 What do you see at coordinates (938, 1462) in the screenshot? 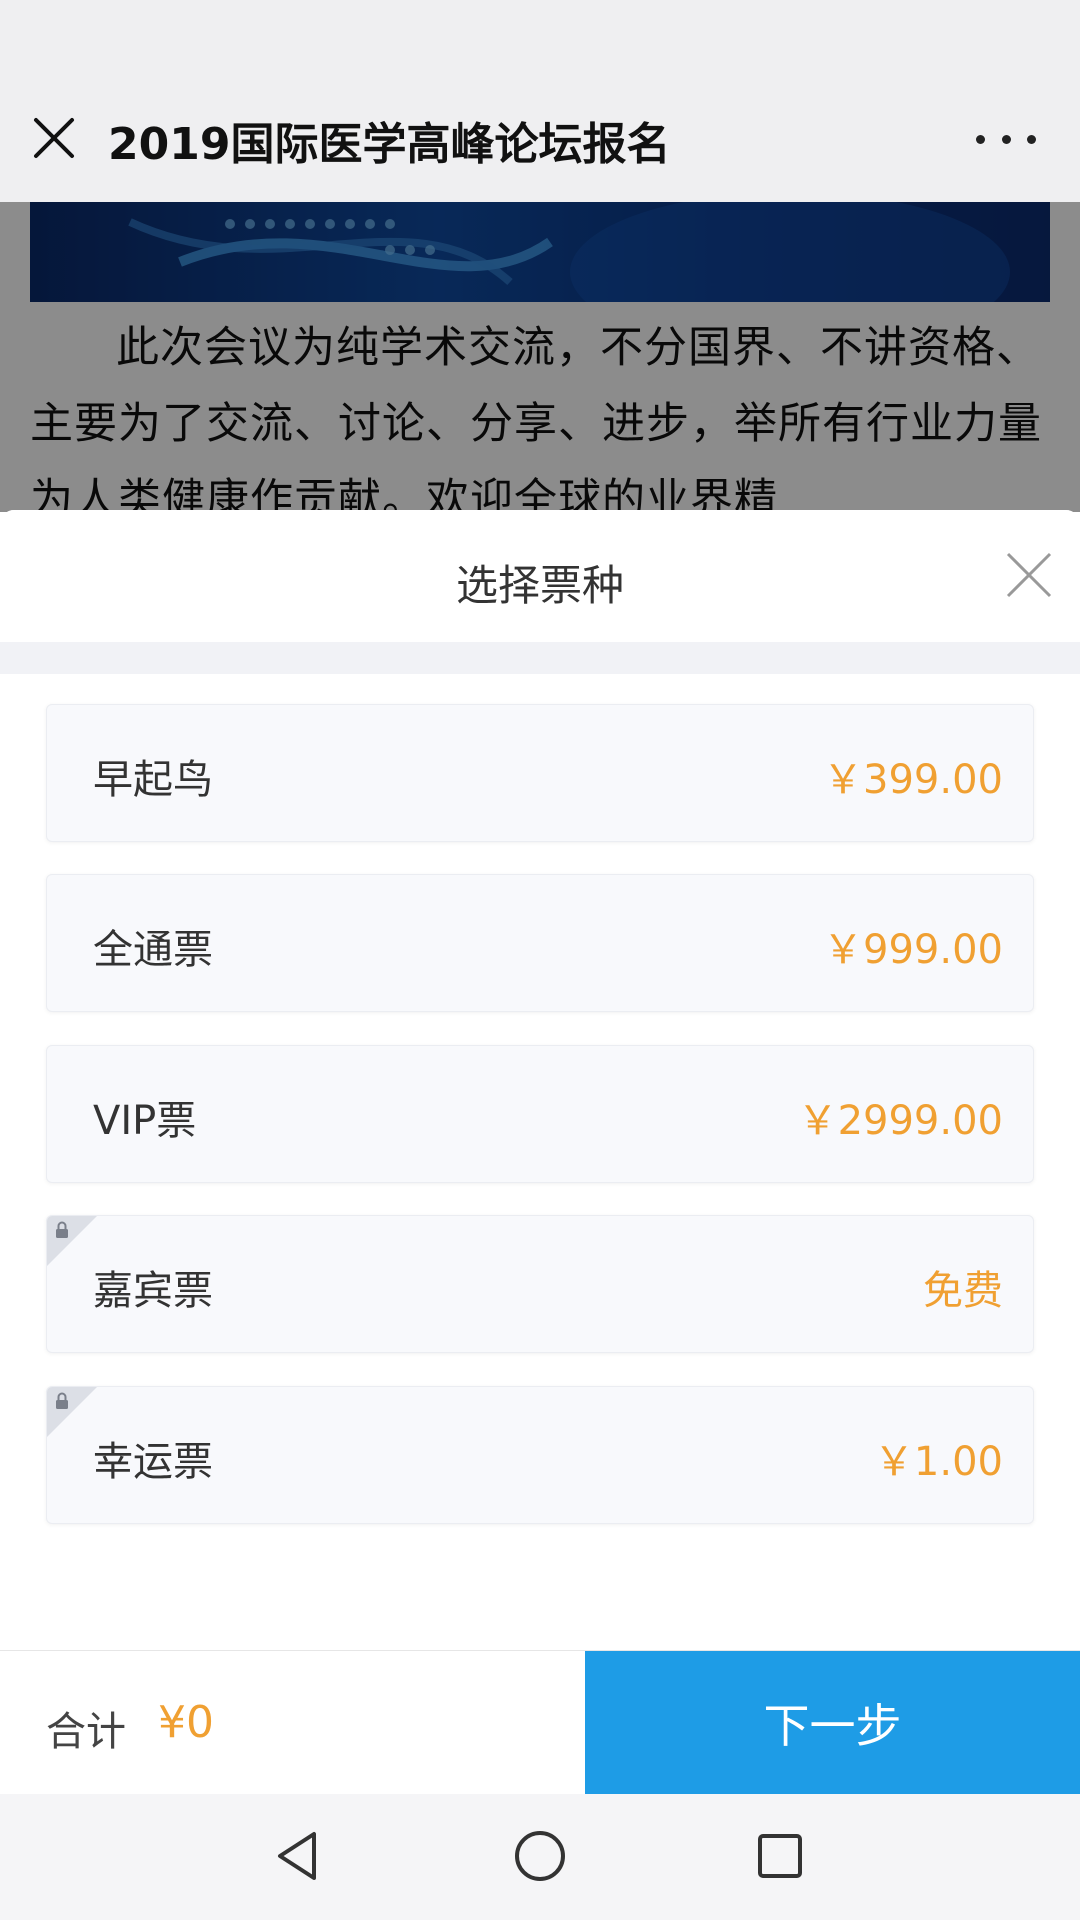
I see `ticket-price: ￥1.00` at bounding box center [938, 1462].